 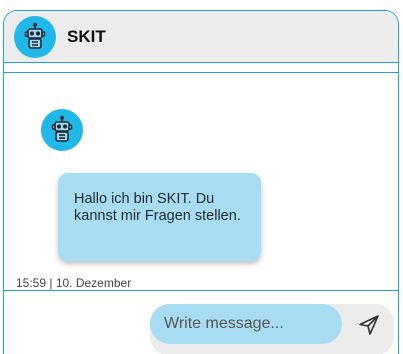 I want to click on send-icon, so click(x=369, y=325).